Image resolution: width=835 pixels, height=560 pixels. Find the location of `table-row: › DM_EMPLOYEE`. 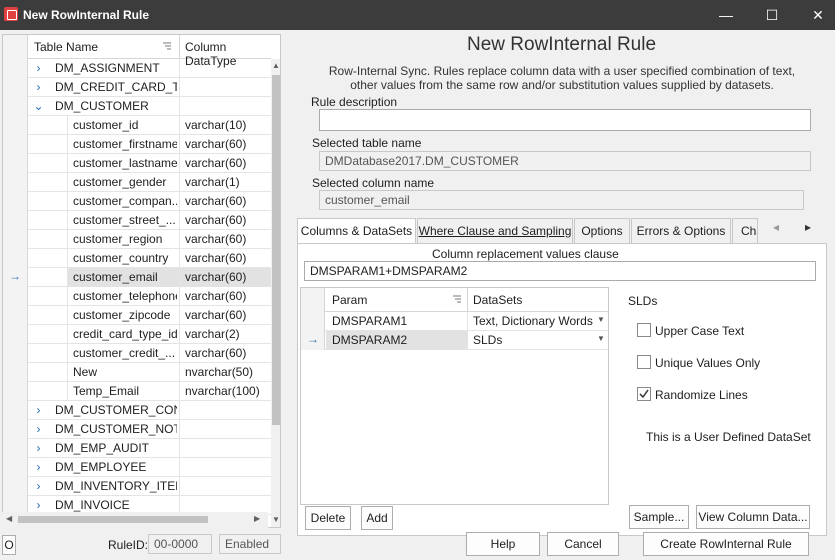

table-row: › DM_EMPLOYEE is located at coordinates (137, 467).